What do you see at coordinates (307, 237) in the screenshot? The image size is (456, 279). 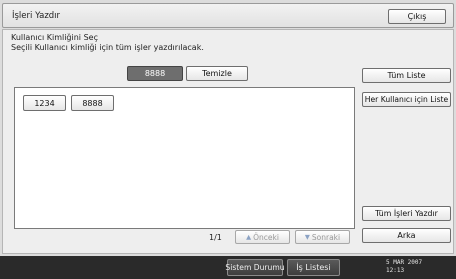 I see `triangle-down-icon: ▼` at bounding box center [307, 237].